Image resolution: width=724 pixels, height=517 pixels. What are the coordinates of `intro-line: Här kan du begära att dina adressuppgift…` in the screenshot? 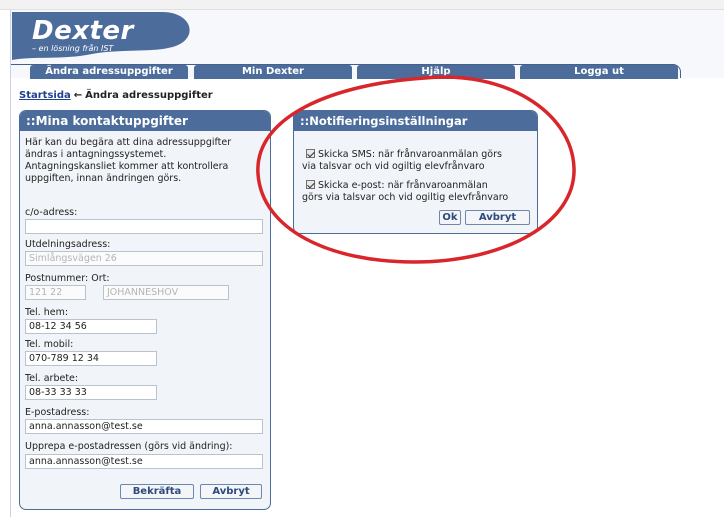 It's located at (128, 142).